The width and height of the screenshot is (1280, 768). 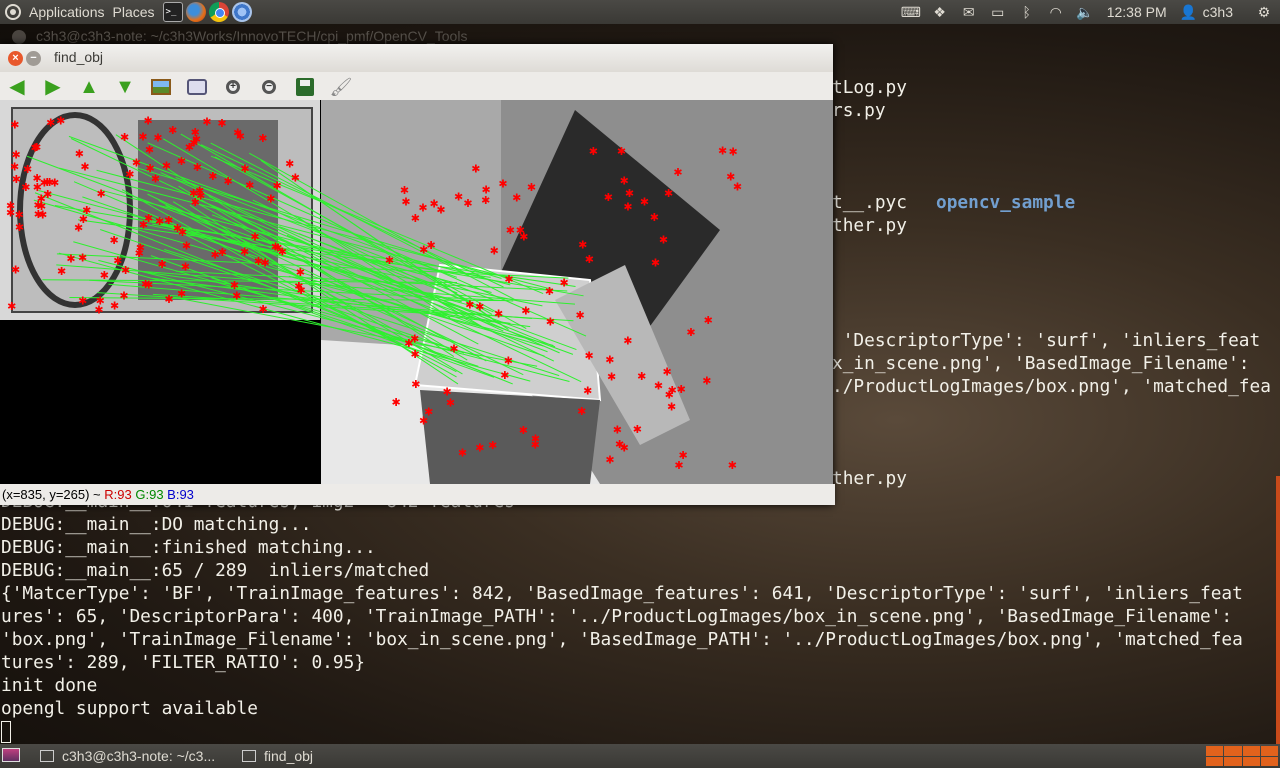 What do you see at coordinates (1041, 363) in the screenshot?
I see `terminal-line: x_in_scene.png', 'BasedImage_Filename':` at bounding box center [1041, 363].